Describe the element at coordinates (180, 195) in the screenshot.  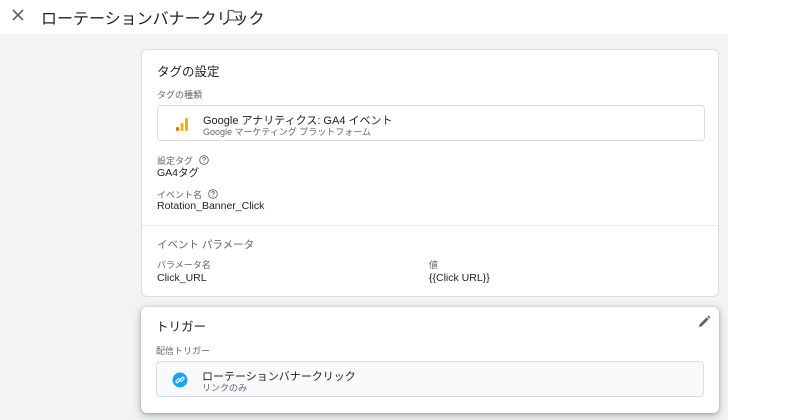
I see `event-name-label: イベント名` at that location.